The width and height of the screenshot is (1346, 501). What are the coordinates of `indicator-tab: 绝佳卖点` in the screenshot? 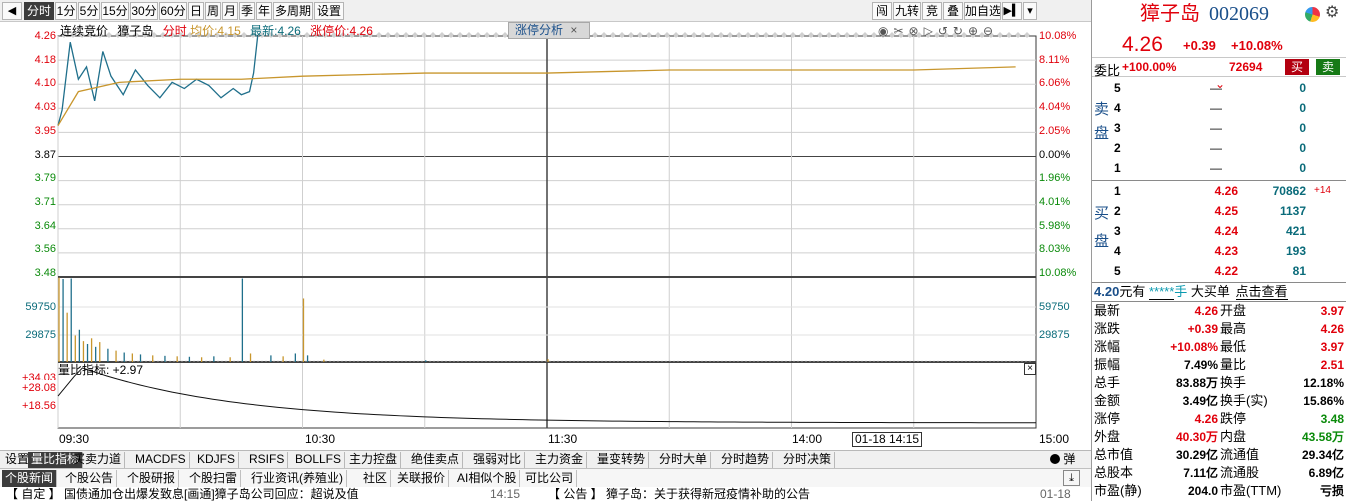 It's located at (436, 460).